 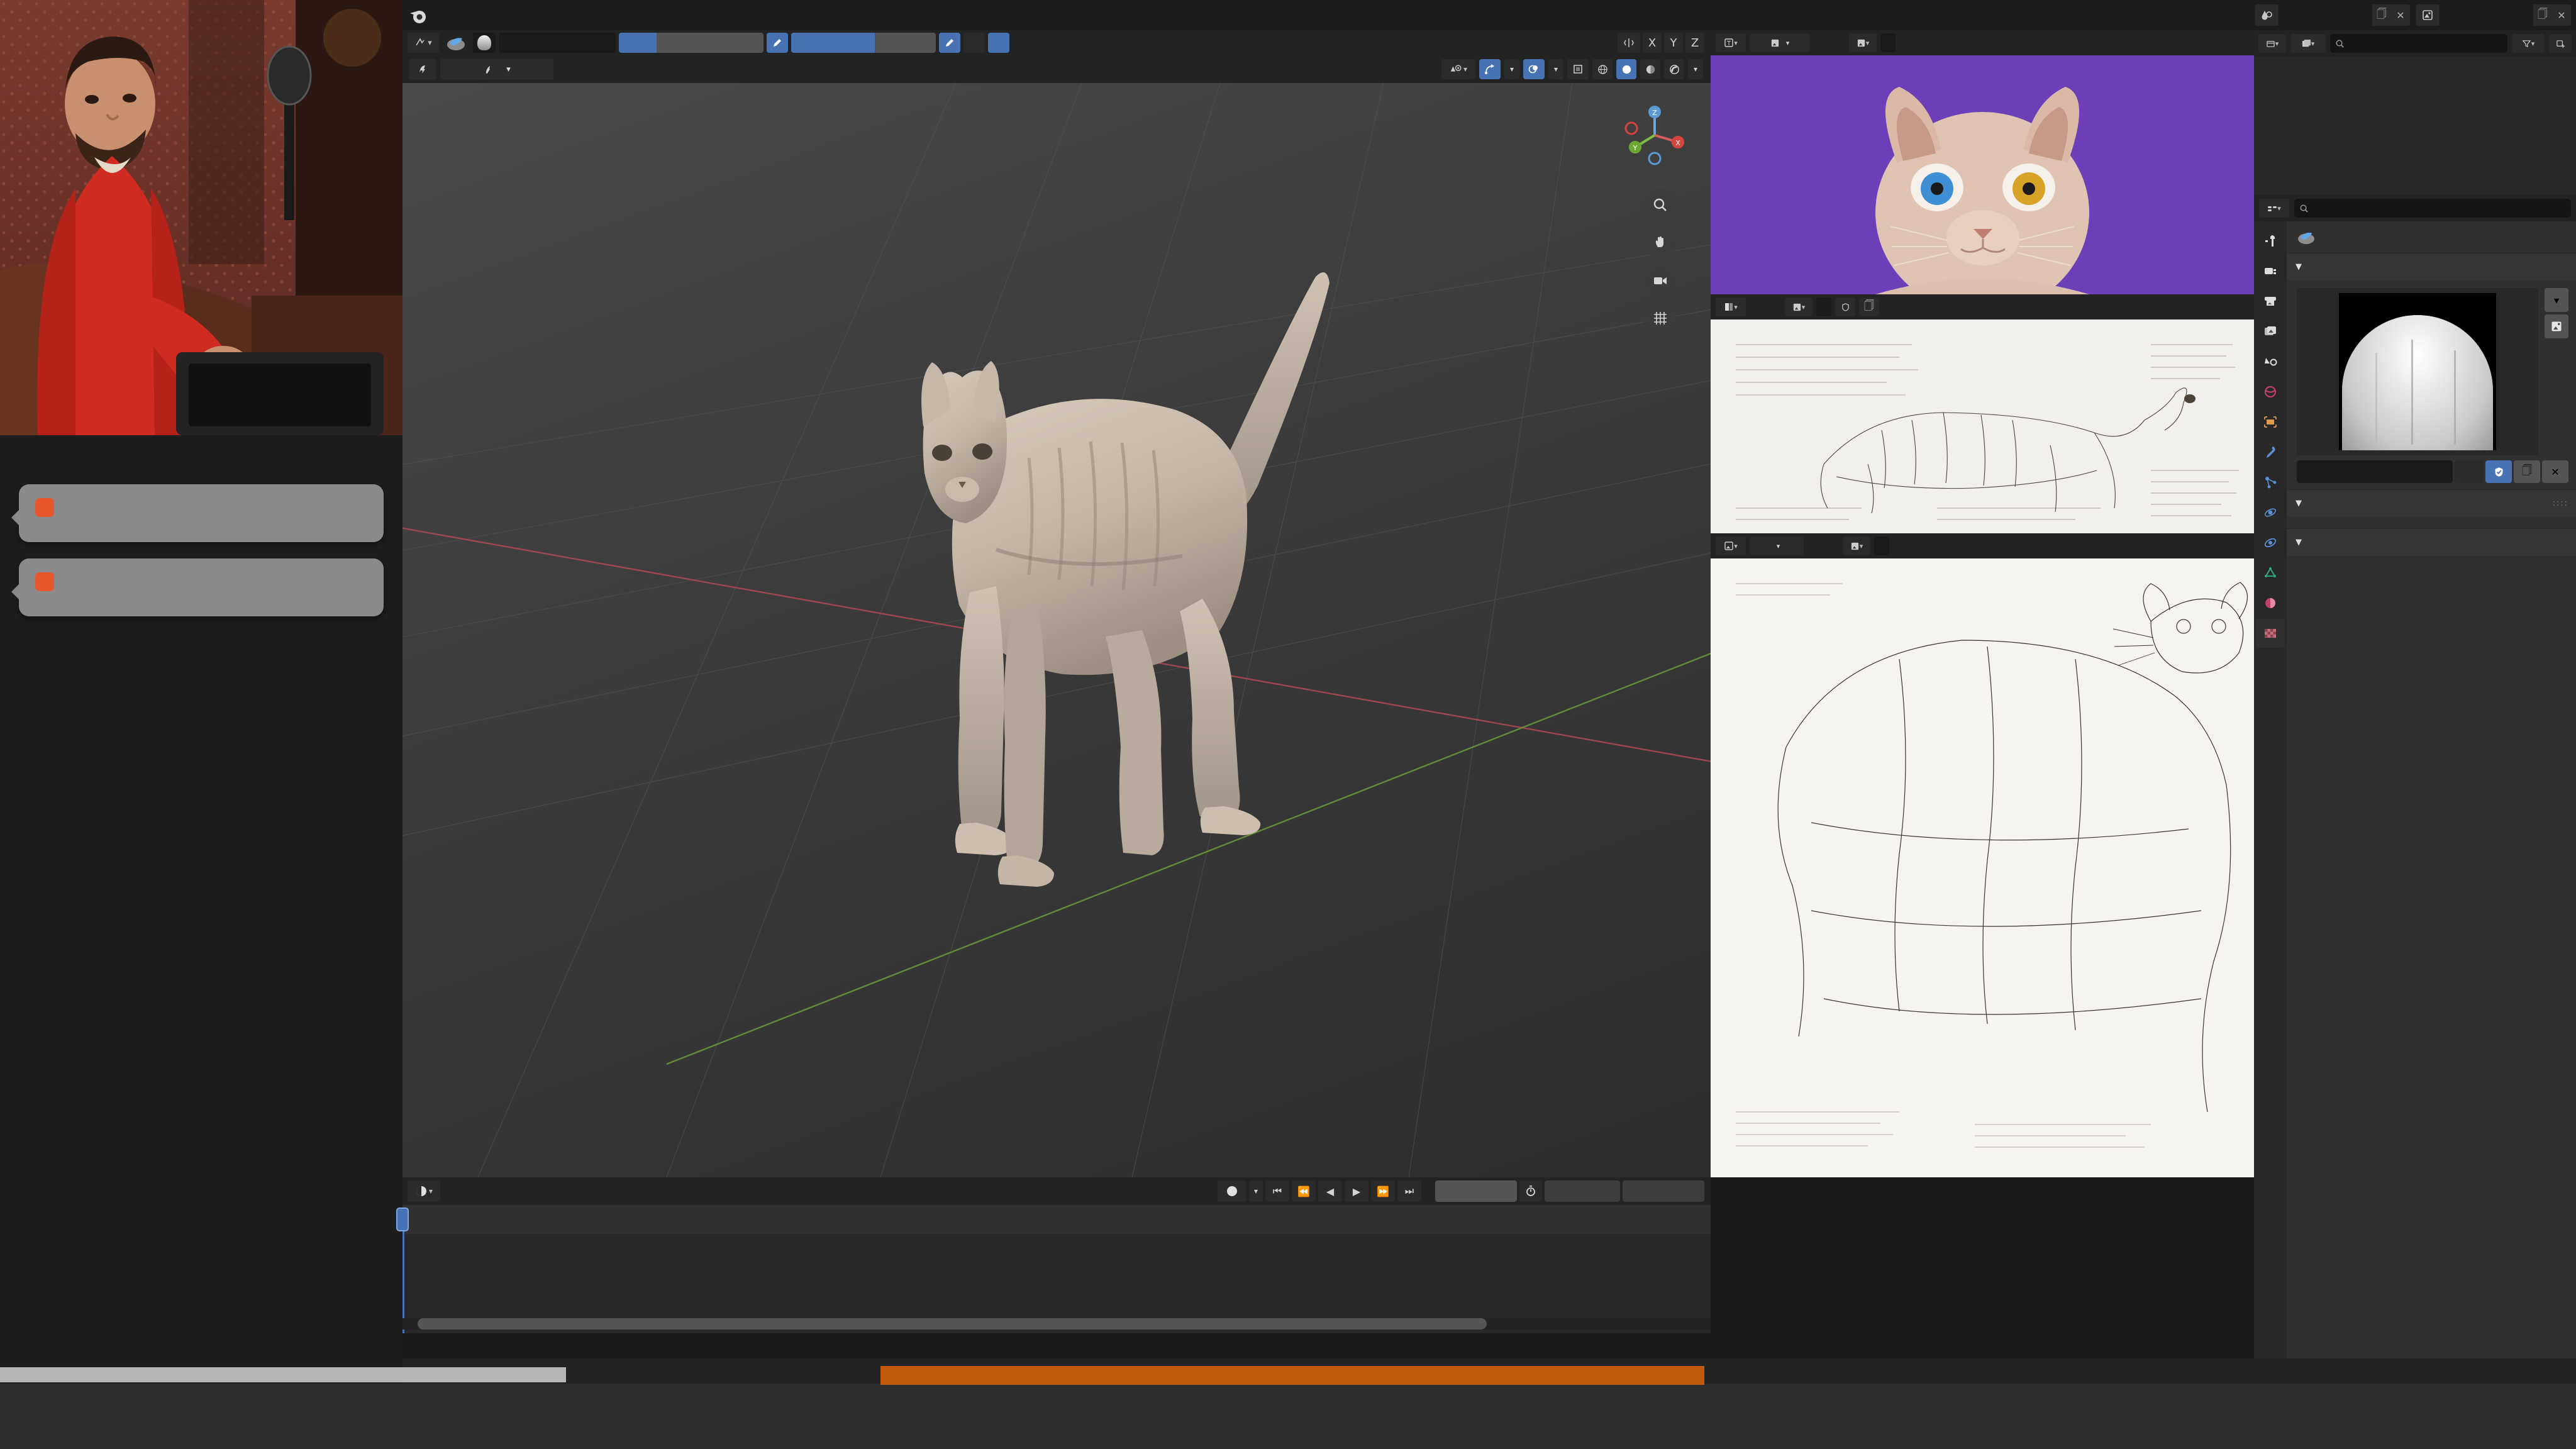 What do you see at coordinates (2270, 240) in the screenshot?
I see `tab-tool` at bounding box center [2270, 240].